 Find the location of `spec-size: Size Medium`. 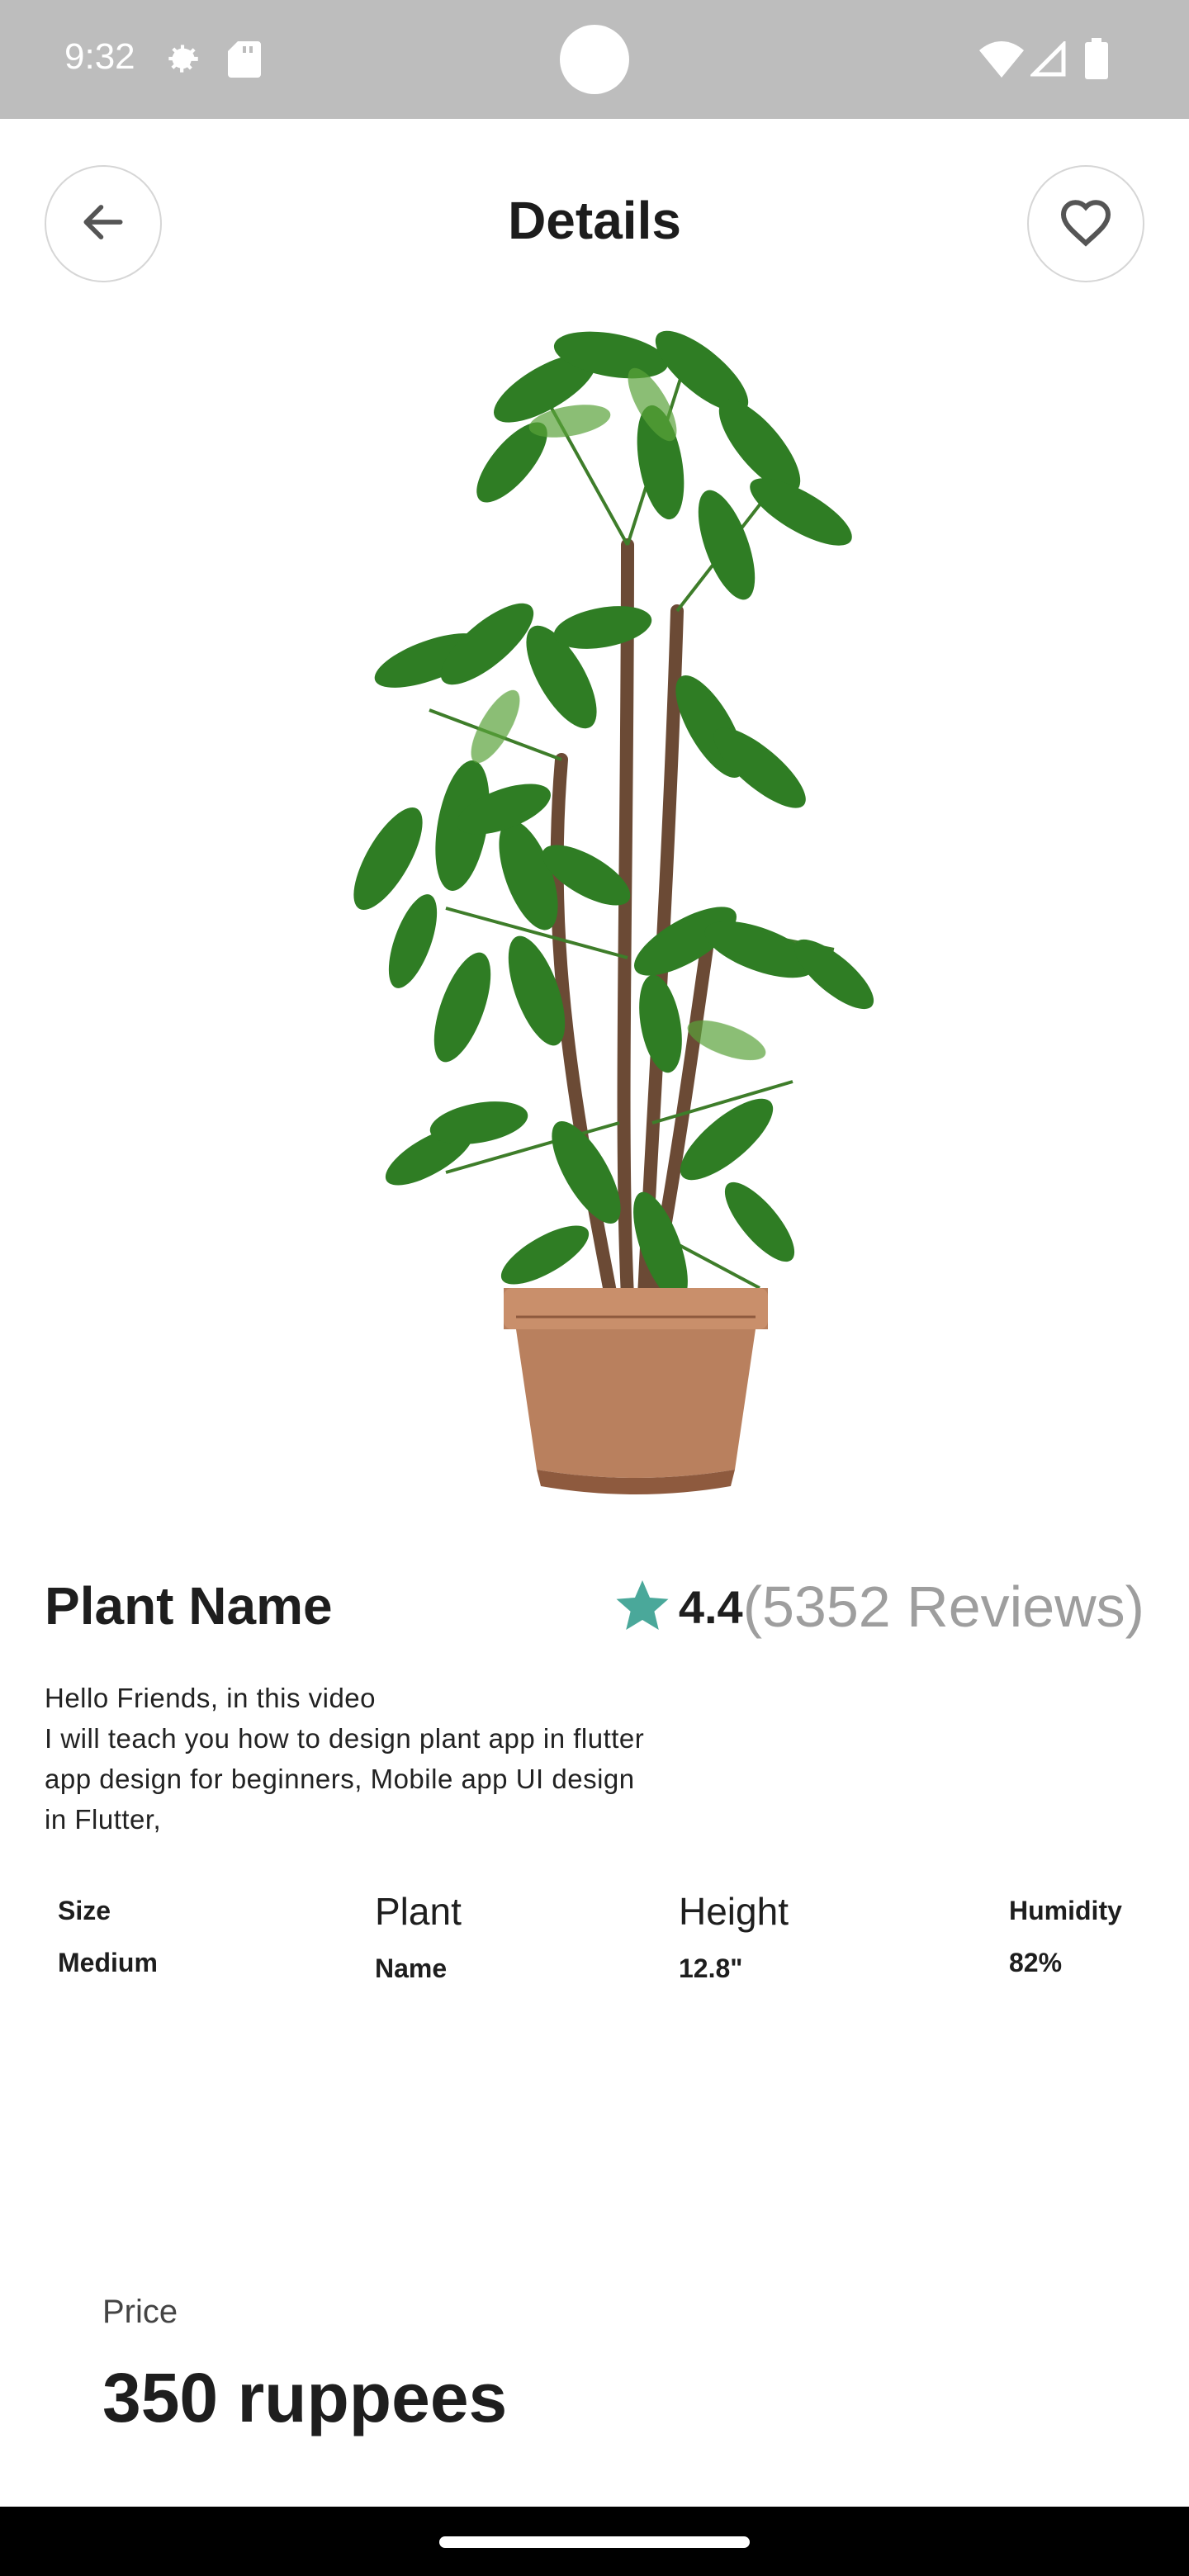

spec-size: Size Medium is located at coordinates (108, 1937).